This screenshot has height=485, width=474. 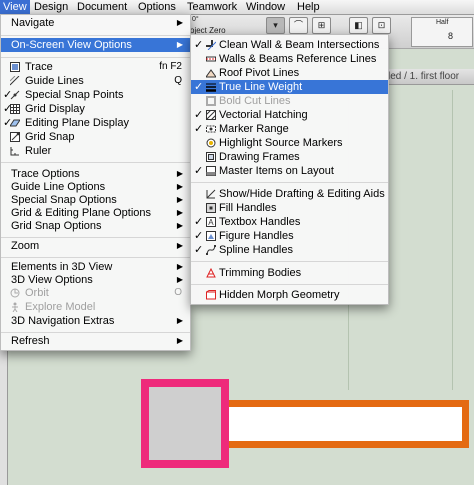 What do you see at coordinates (95, 246) in the screenshot?
I see `menu-item-zoom: Zoom ▶` at bounding box center [95, 246].